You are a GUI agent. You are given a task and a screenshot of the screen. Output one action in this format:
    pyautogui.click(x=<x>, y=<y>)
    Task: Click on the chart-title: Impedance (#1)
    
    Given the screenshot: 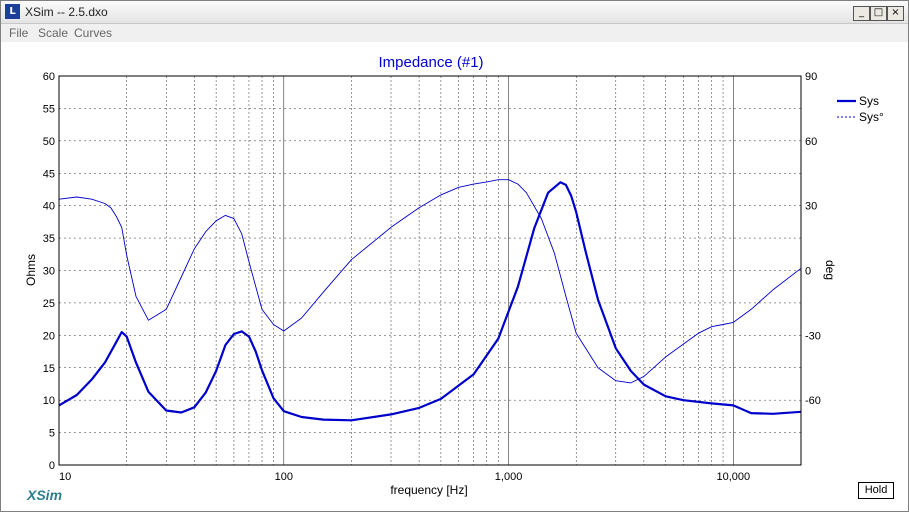 What is the action you would take?
    pyautogui.click(x=430, y=62)
    